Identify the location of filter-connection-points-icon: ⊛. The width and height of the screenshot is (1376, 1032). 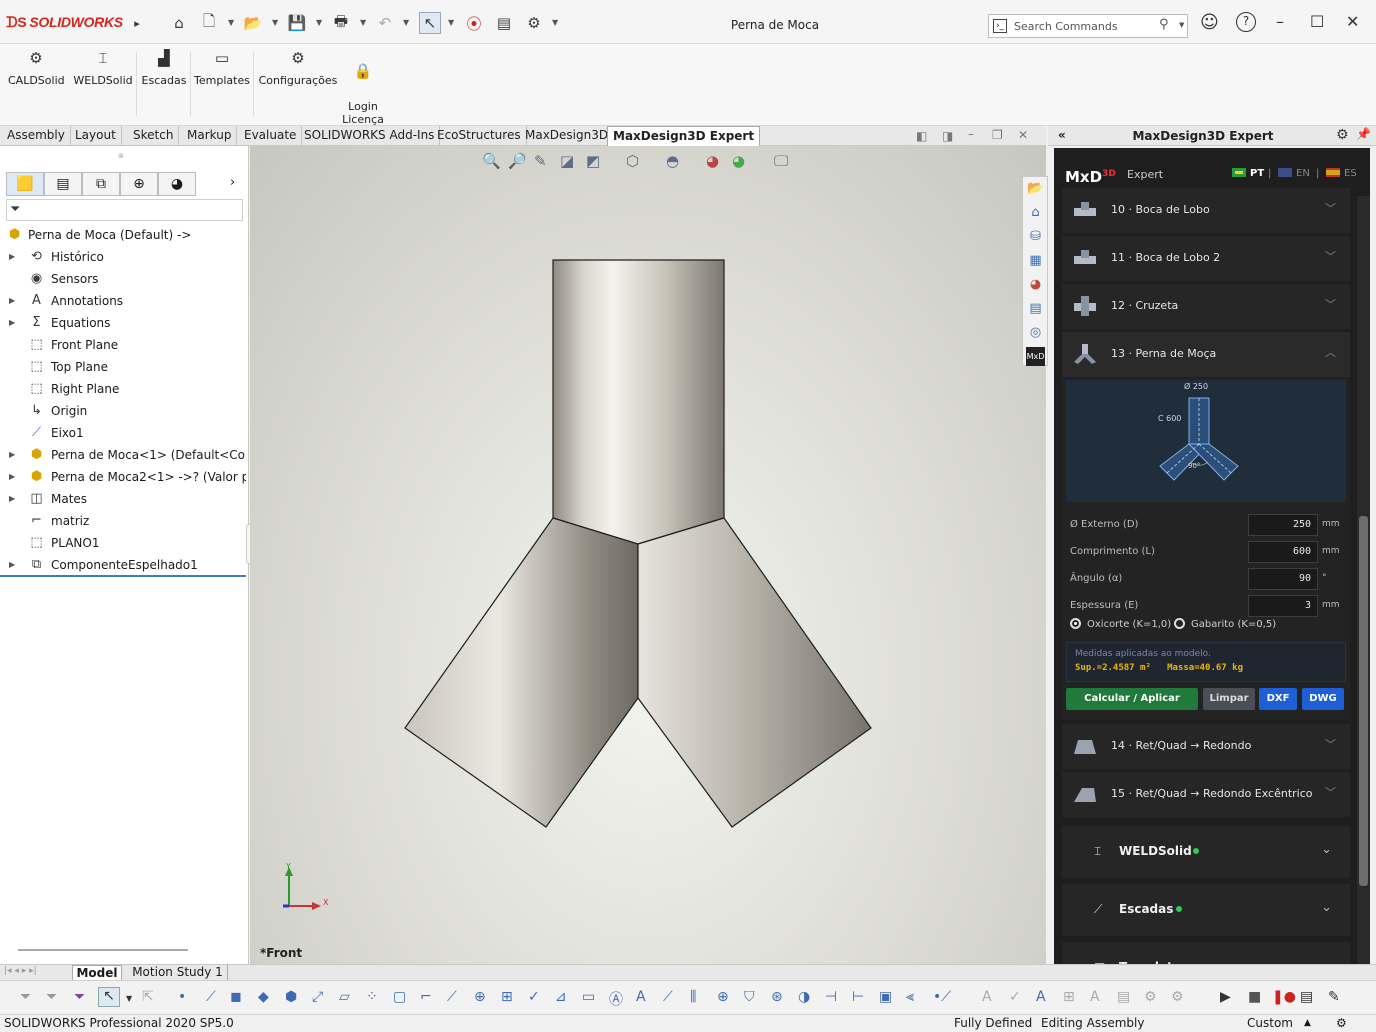
(777, 997).